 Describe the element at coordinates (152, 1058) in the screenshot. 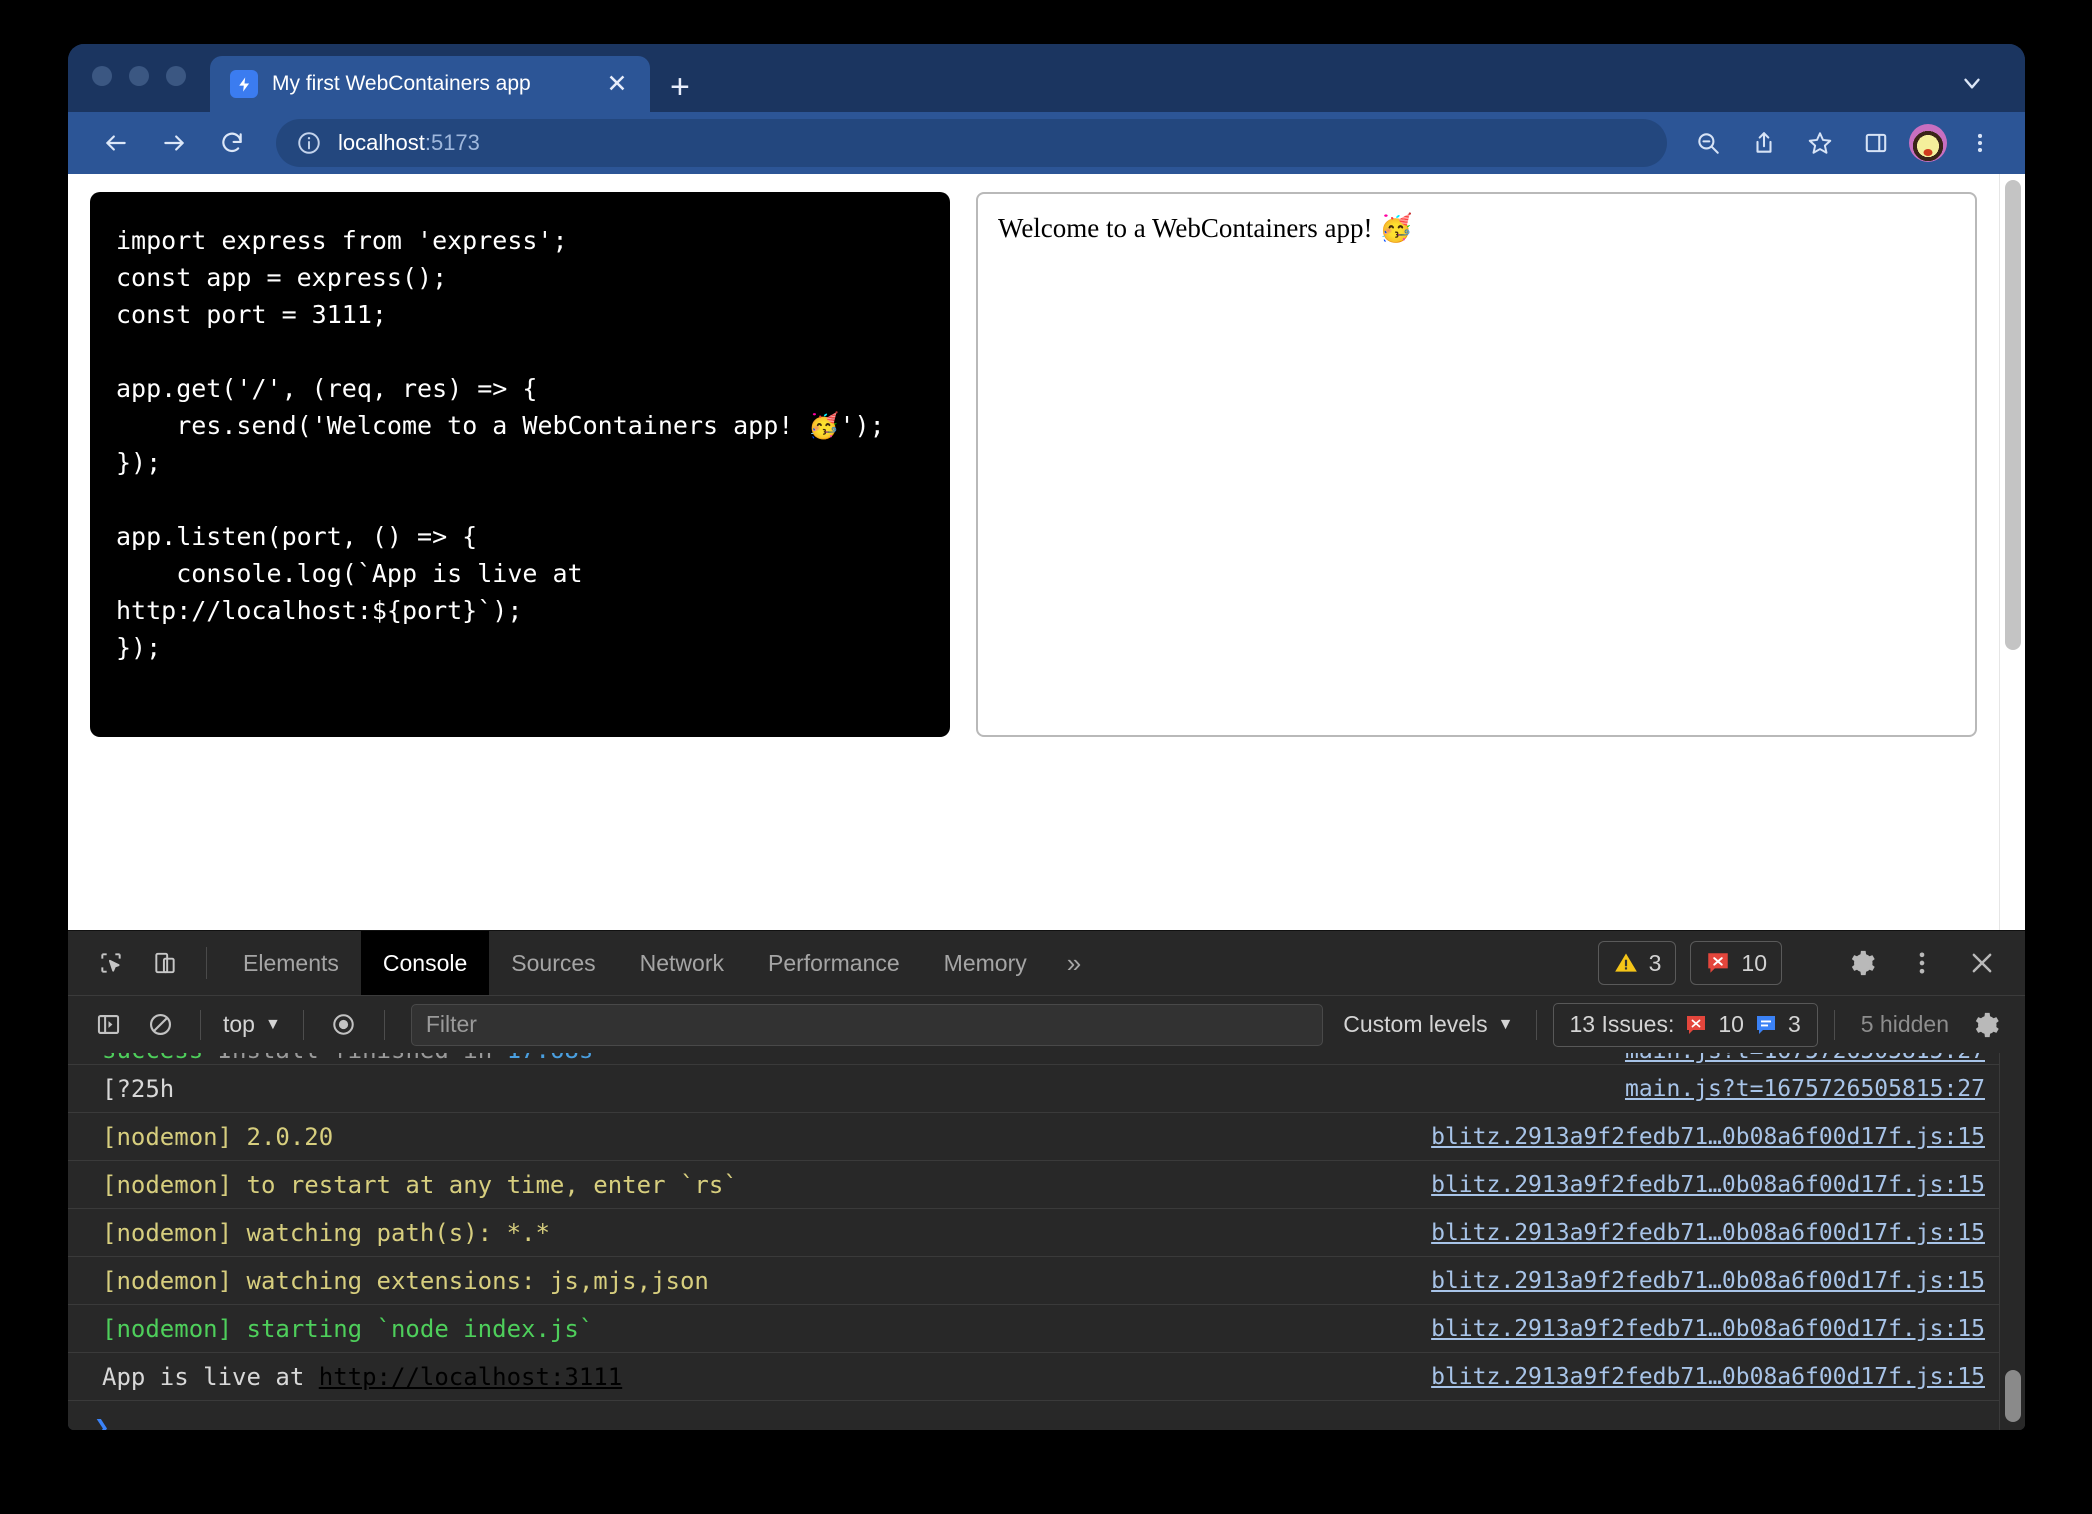

I see `console-message-segment: success` at that location.